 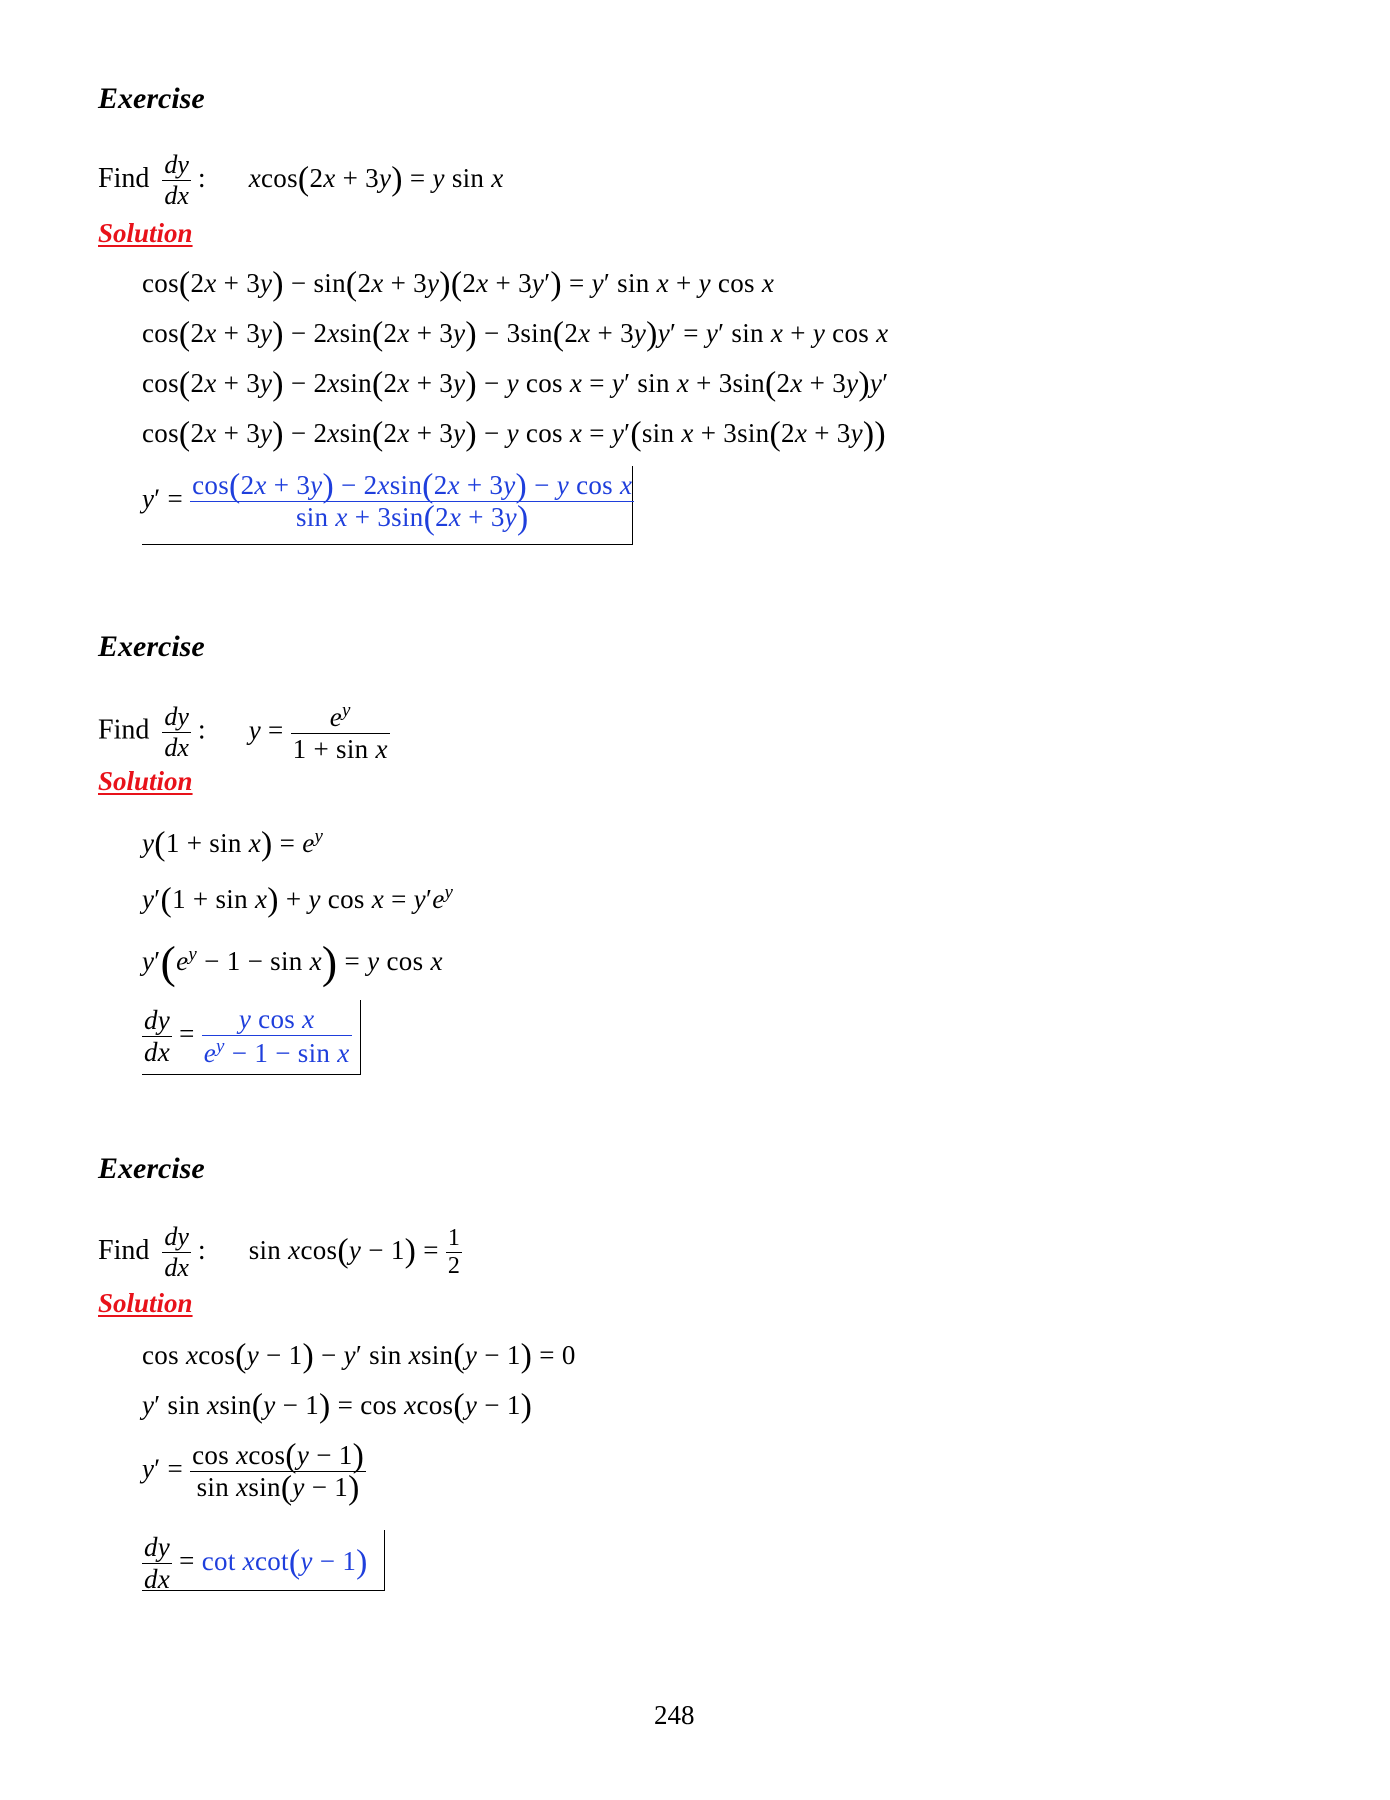 What do you see at coordinates (151, 1168) in the screenshot?
I see `exercise-3-heading: Exercise` at bounding box center [151, 1168].